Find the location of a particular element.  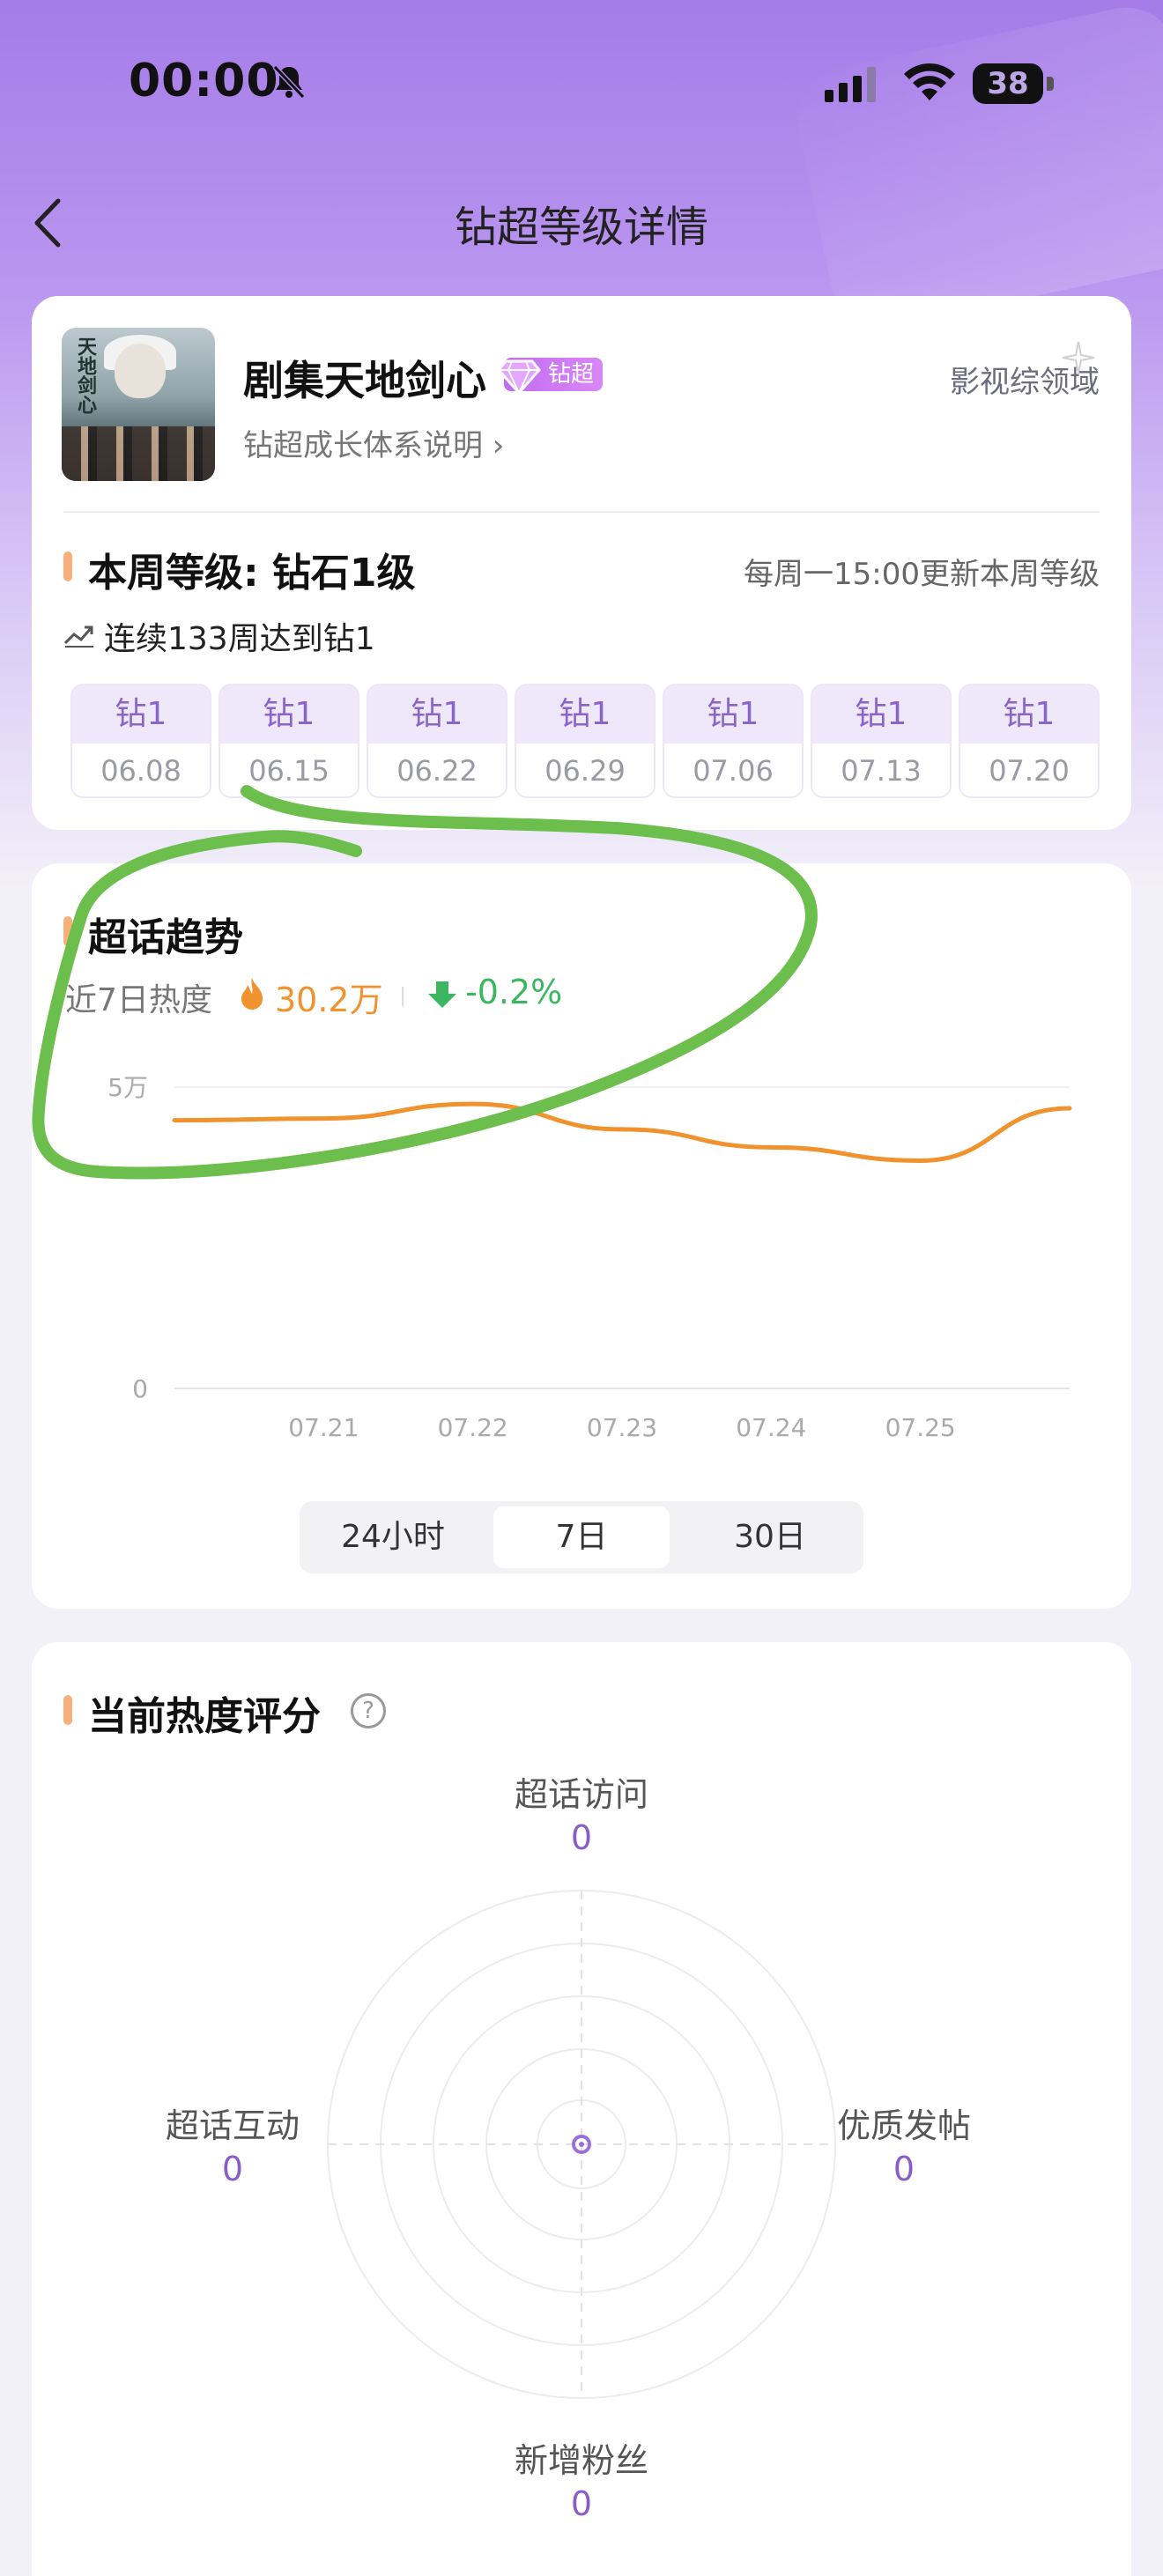

show-poster: 天地剑心 is located at coordinates (138, 405).